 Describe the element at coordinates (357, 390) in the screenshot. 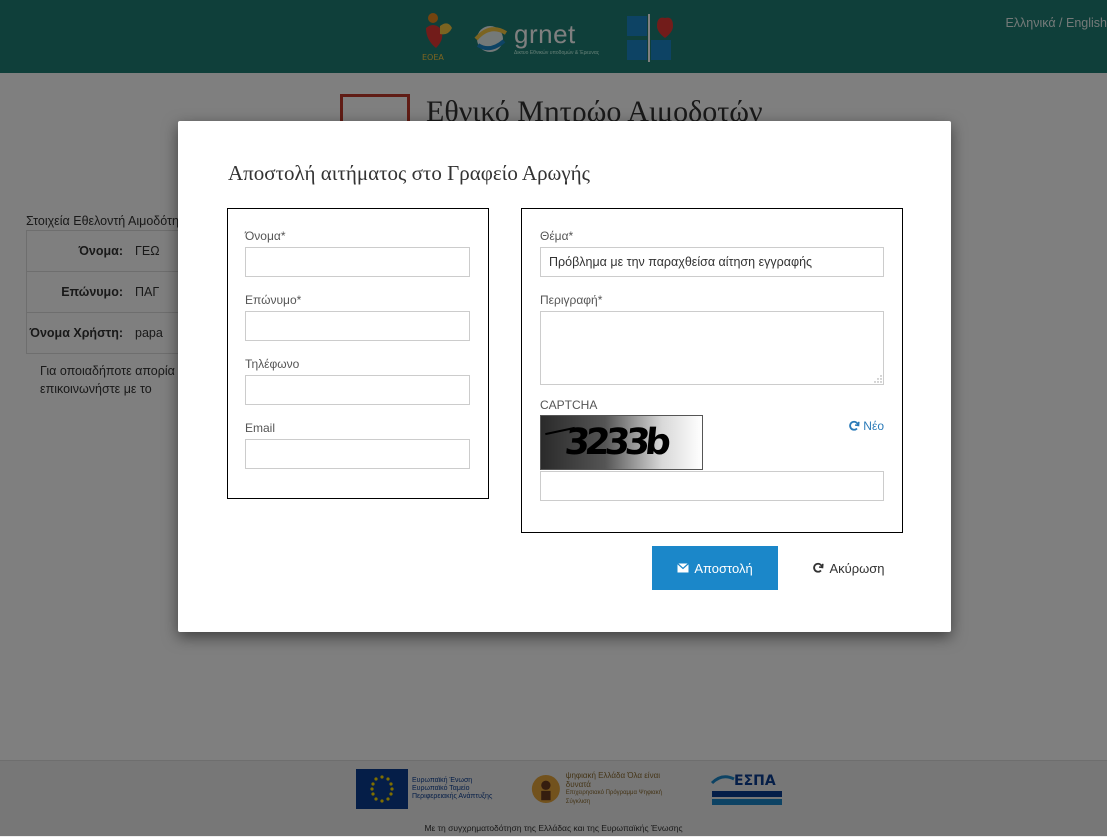

I see `phone-input` at that location.